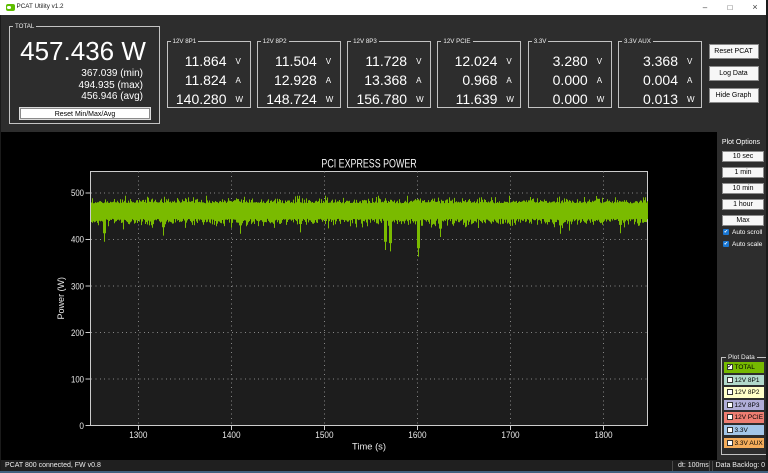  Describe the element at coordinates (138, 435) in the screenshot. I see `svg-text: 1300` at that location.